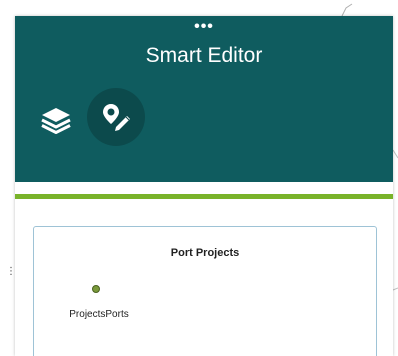  Describe the element at coordinates (204, 55) in the screenshot. I see `panel-title: Smart Editor` at that location.